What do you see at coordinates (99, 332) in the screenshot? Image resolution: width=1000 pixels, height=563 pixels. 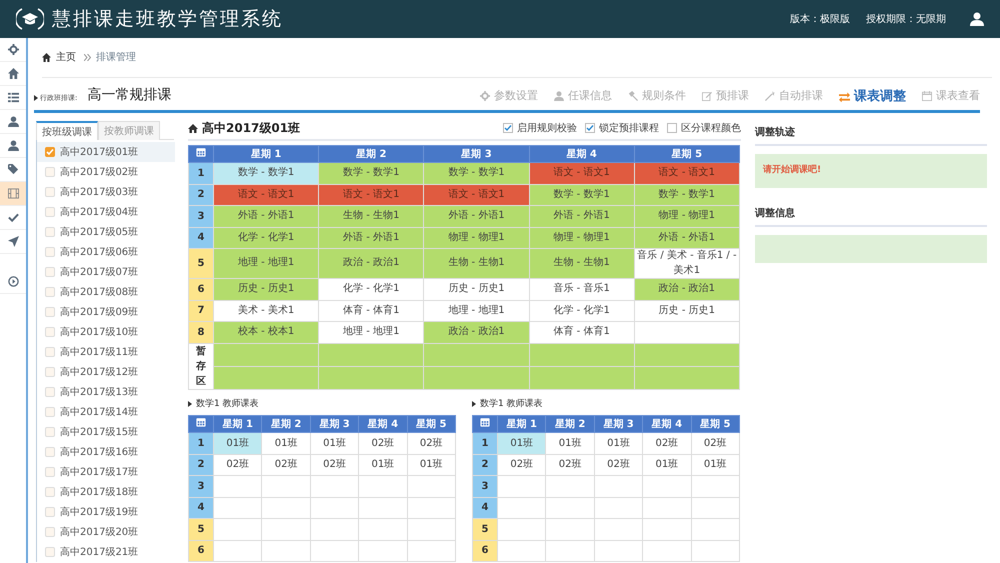 I see `tree-item: 高中2017级10班` at bounding box center [99, 332].